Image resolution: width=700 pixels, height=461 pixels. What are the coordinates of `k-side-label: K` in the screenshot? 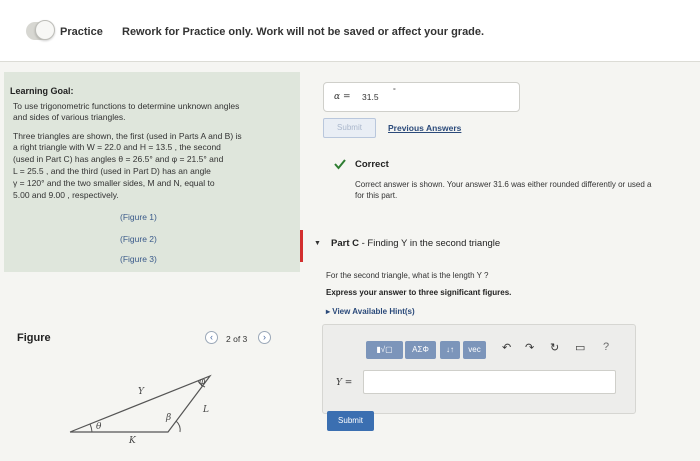 It's located at (132, 441).